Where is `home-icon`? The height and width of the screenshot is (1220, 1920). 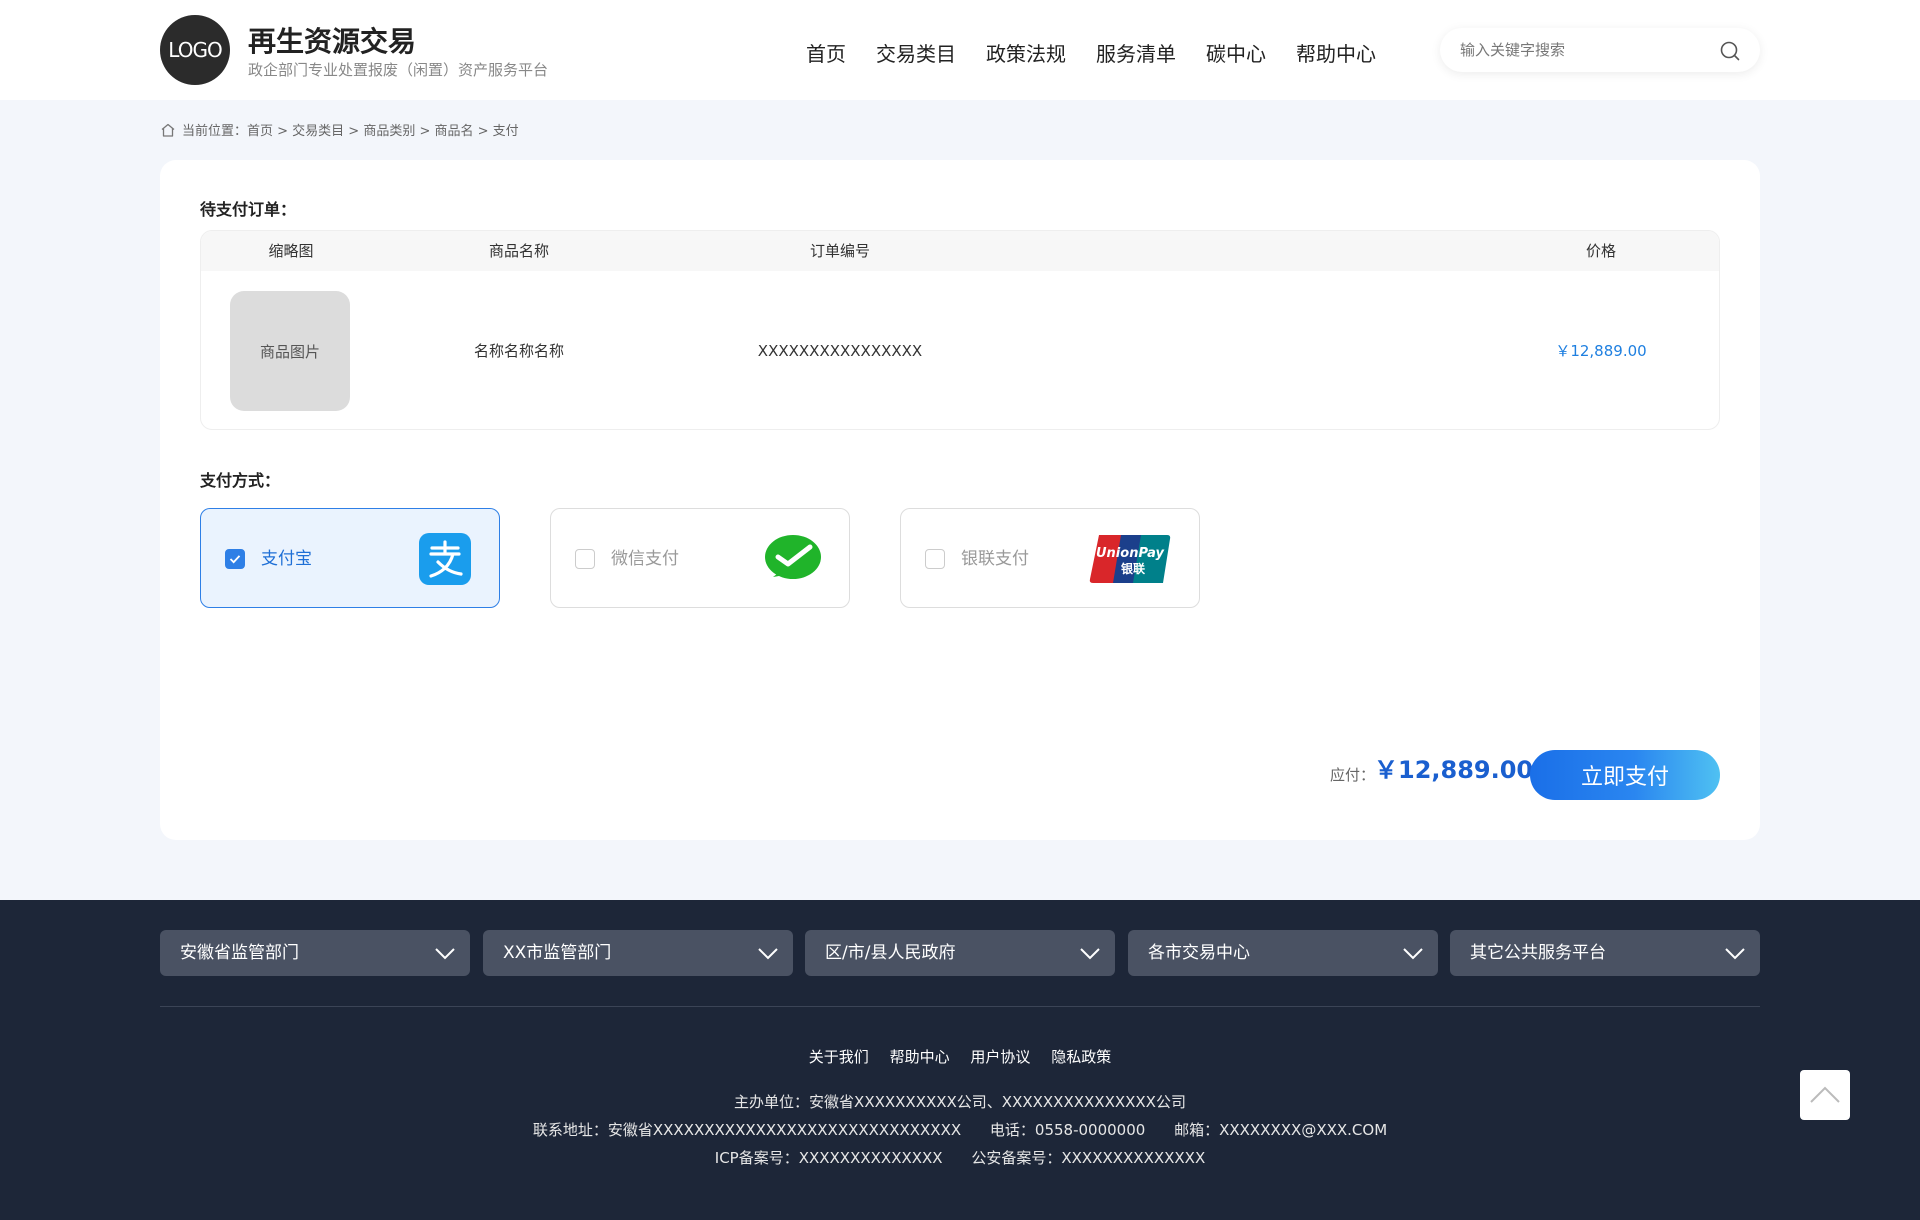
home-icon is located at coordinates (168, 130).